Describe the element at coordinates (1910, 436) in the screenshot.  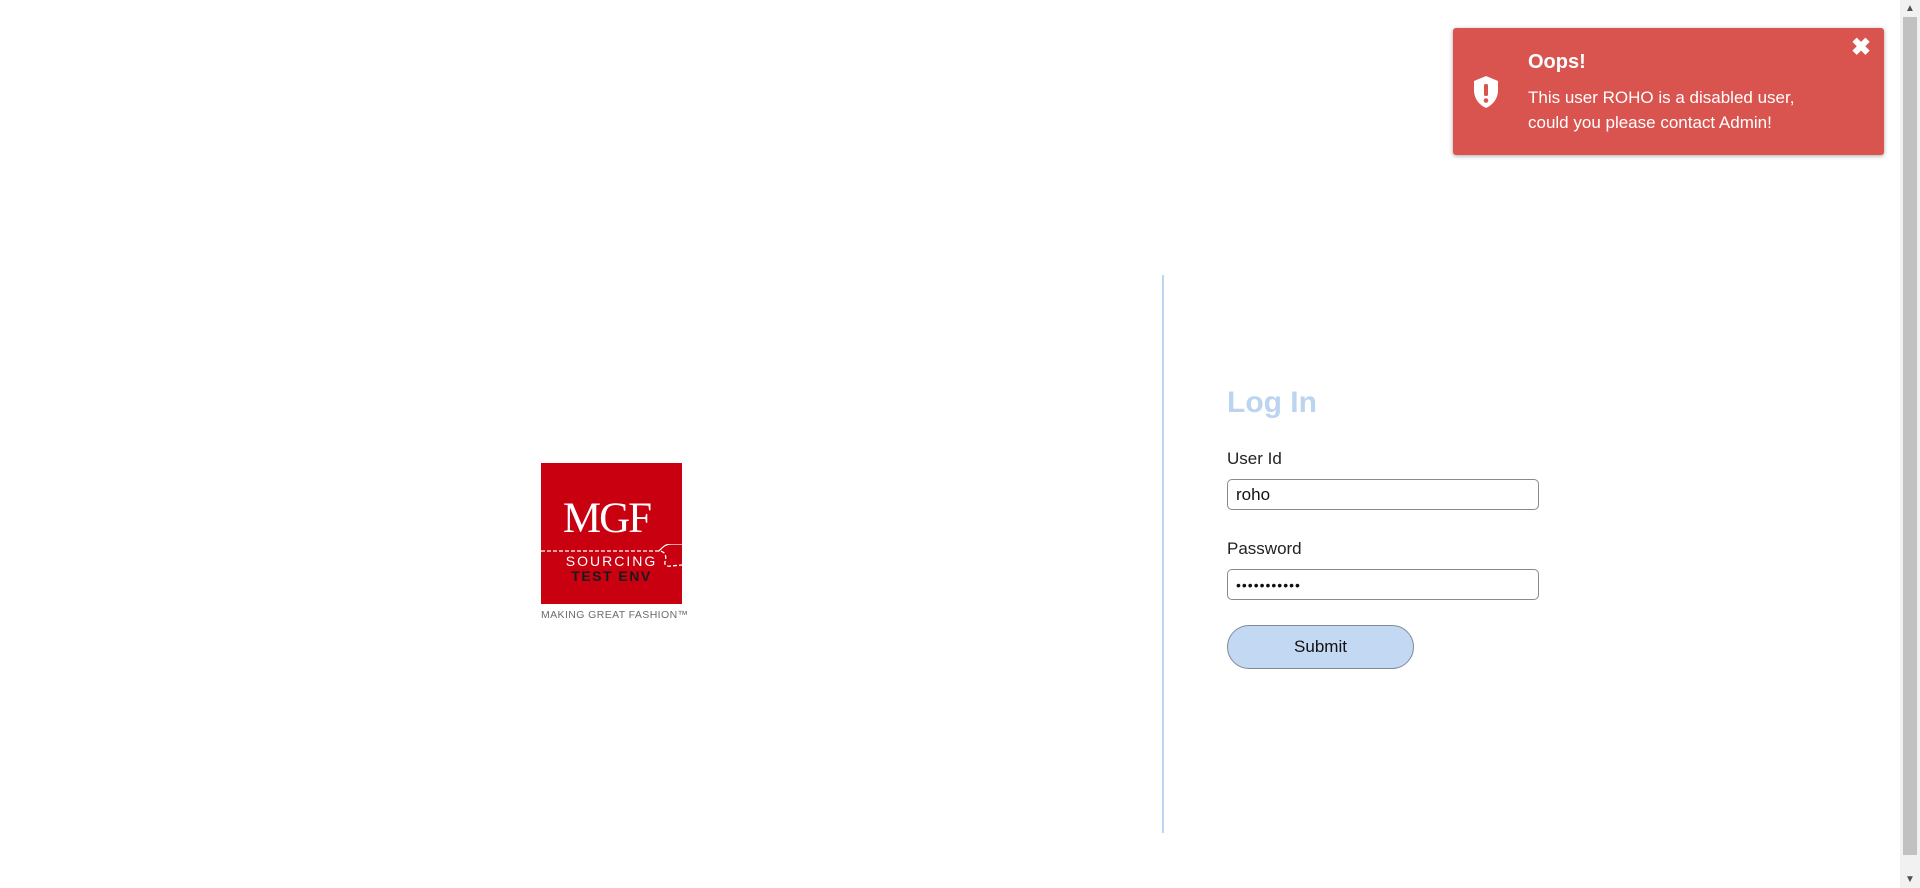
I see `scrollbar-thumb` at that location.